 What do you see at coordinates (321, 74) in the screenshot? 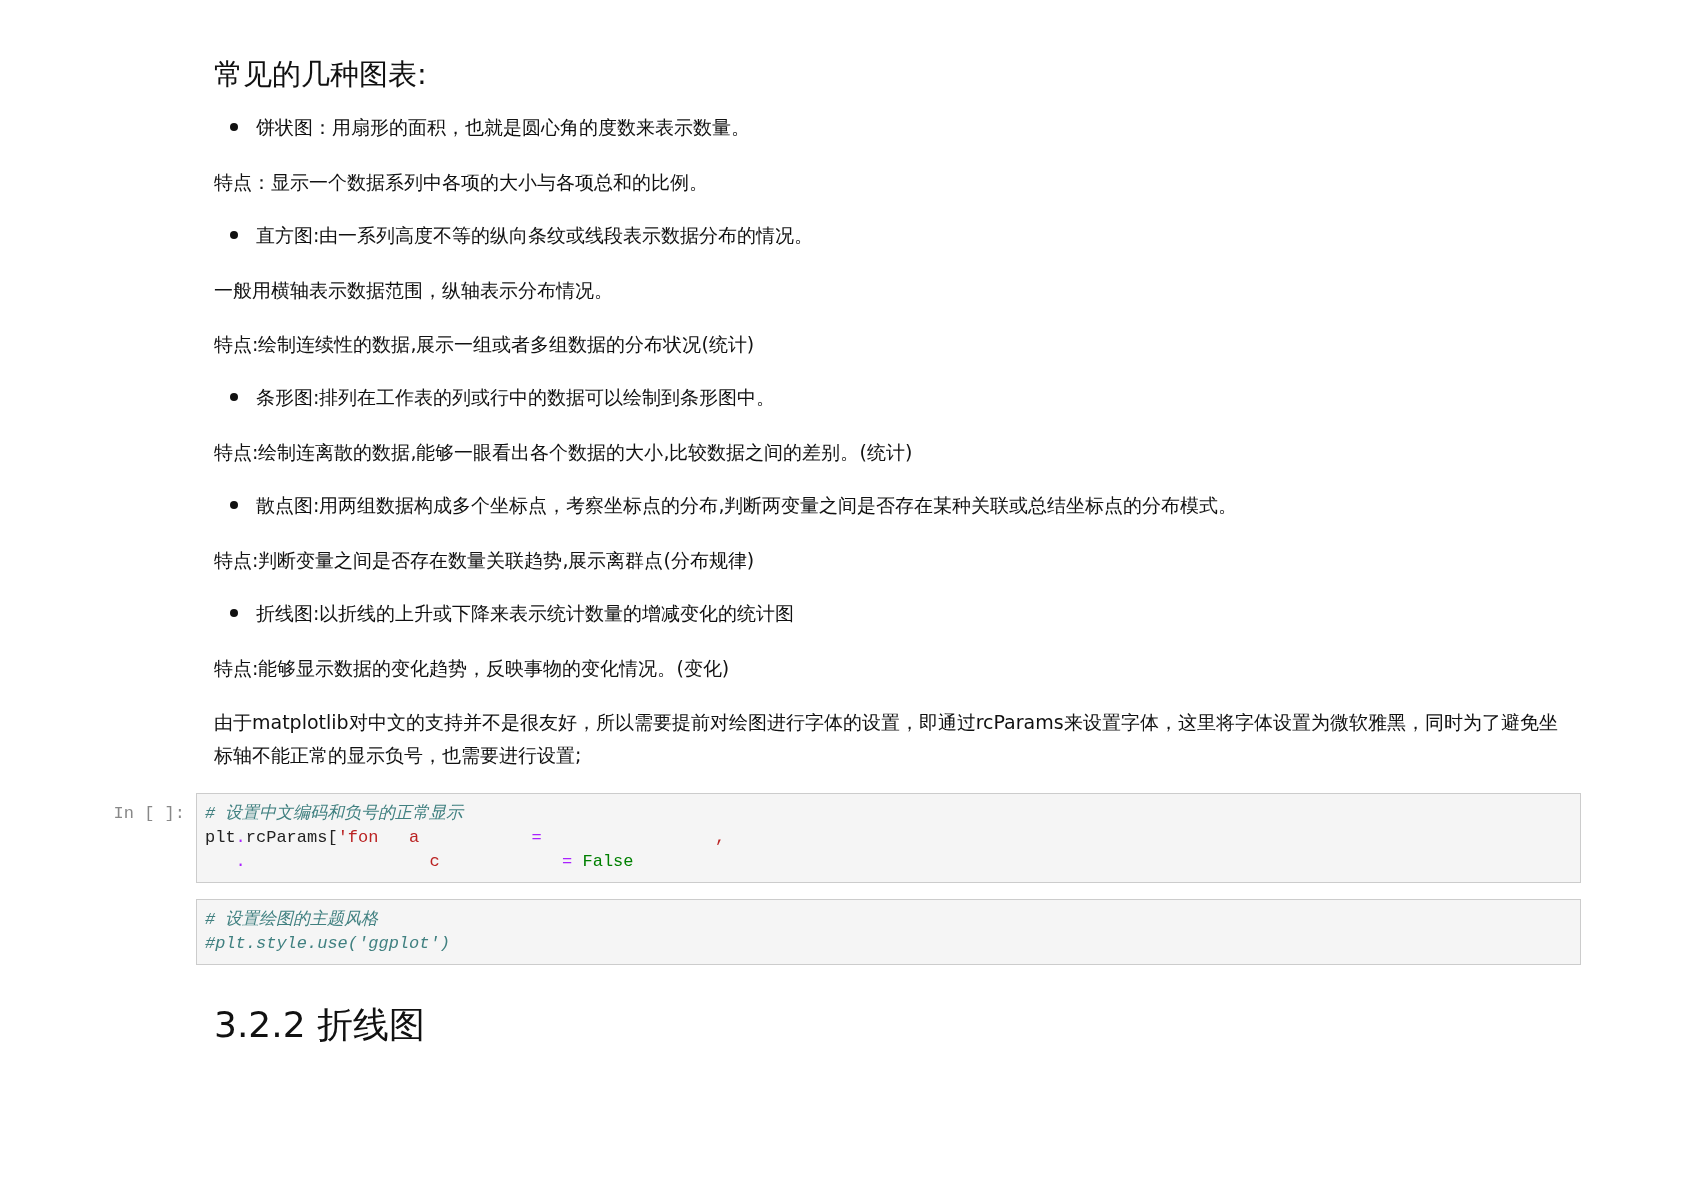
I see `section-title: 常见的几种图表:` at bounding box center [321, 74].